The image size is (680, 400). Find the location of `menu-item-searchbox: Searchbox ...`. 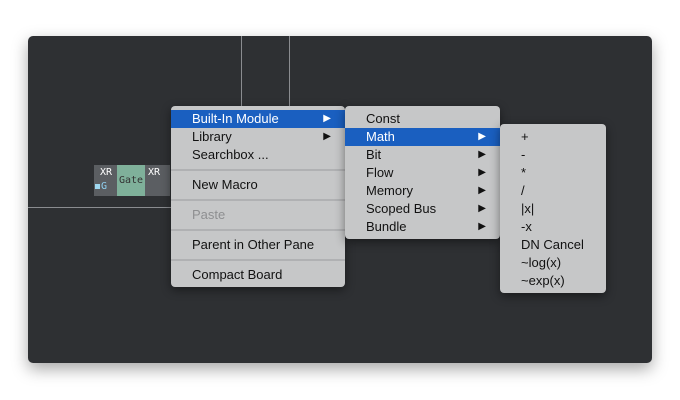

menu-item-searchbox: Searchbox ... is located at coordinates (258, 155).